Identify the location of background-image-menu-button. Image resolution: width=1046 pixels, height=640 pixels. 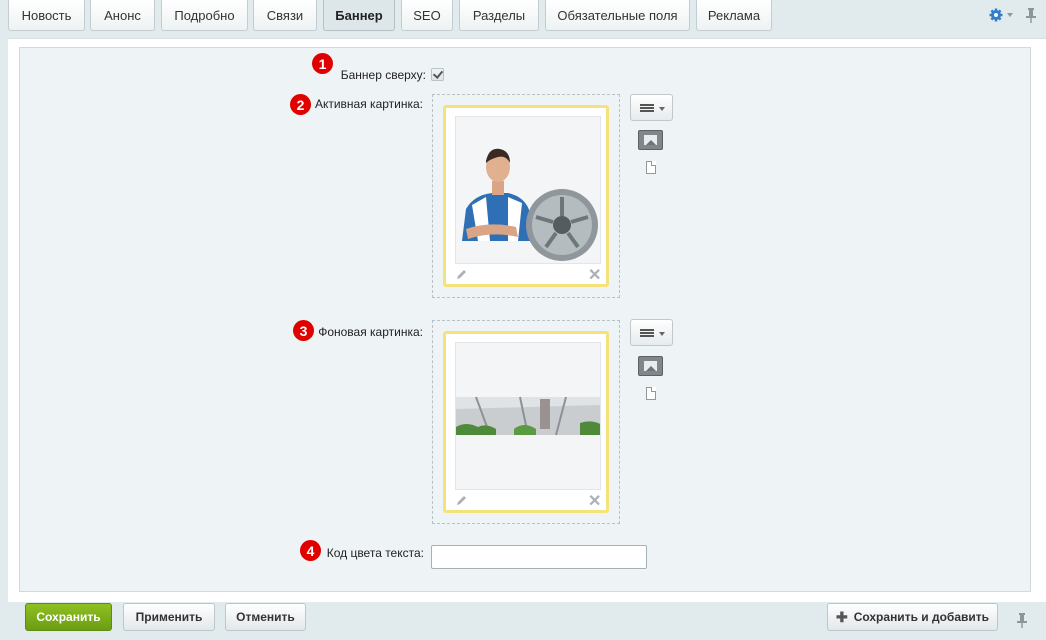
(651, 332).